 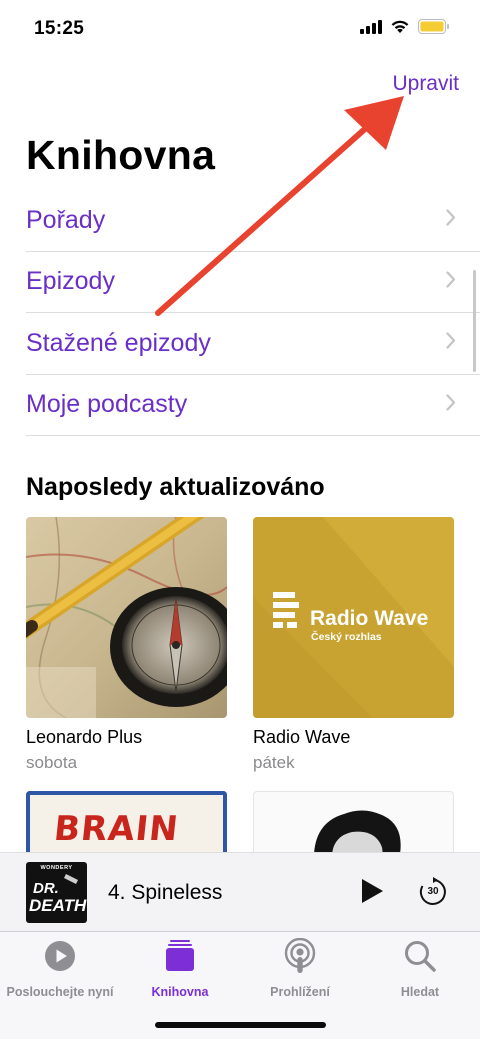 I want to click on podcast-artwork: BRAIN WE, so click(x=126, y=822).